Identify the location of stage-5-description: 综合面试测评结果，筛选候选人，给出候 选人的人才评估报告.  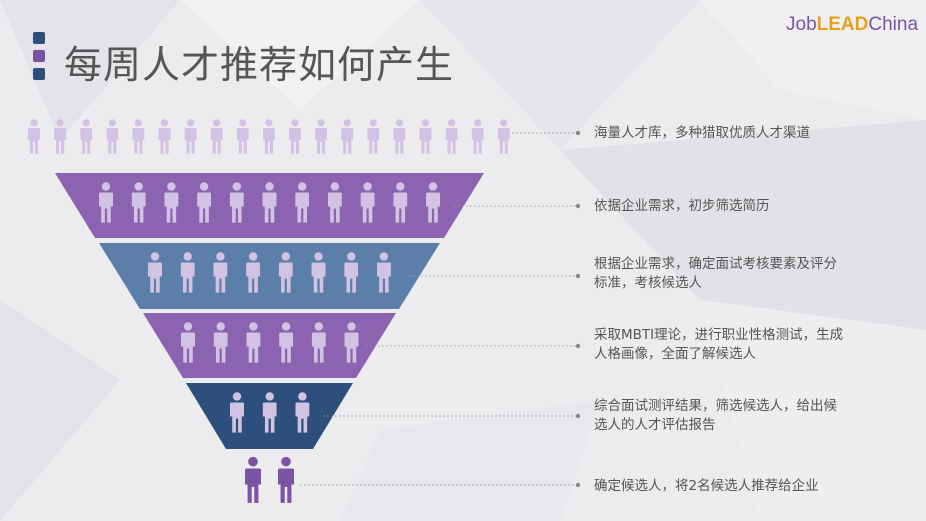
(715, 415).